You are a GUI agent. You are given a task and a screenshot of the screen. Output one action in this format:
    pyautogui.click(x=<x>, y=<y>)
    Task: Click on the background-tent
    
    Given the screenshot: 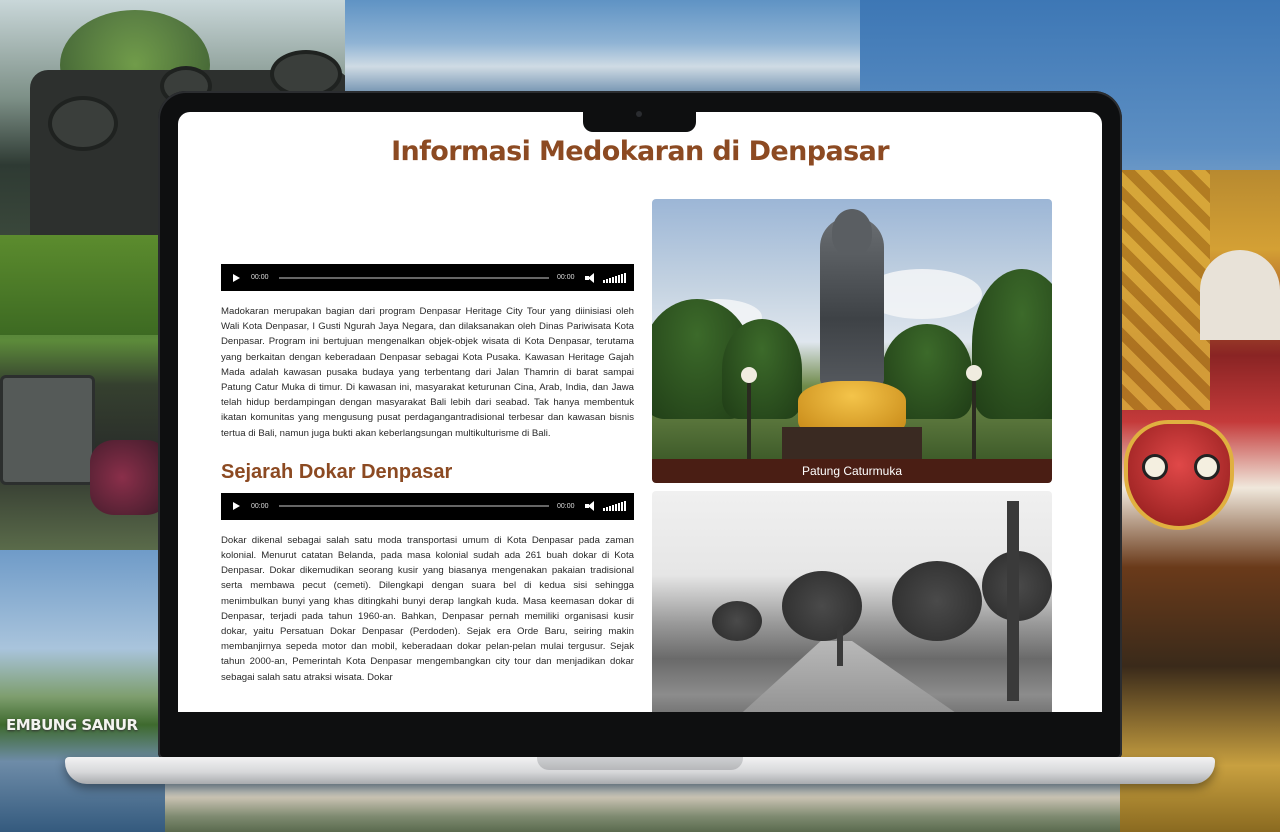 What is the action you would take?
    pyautogui.click(x=1240, y=295)
    